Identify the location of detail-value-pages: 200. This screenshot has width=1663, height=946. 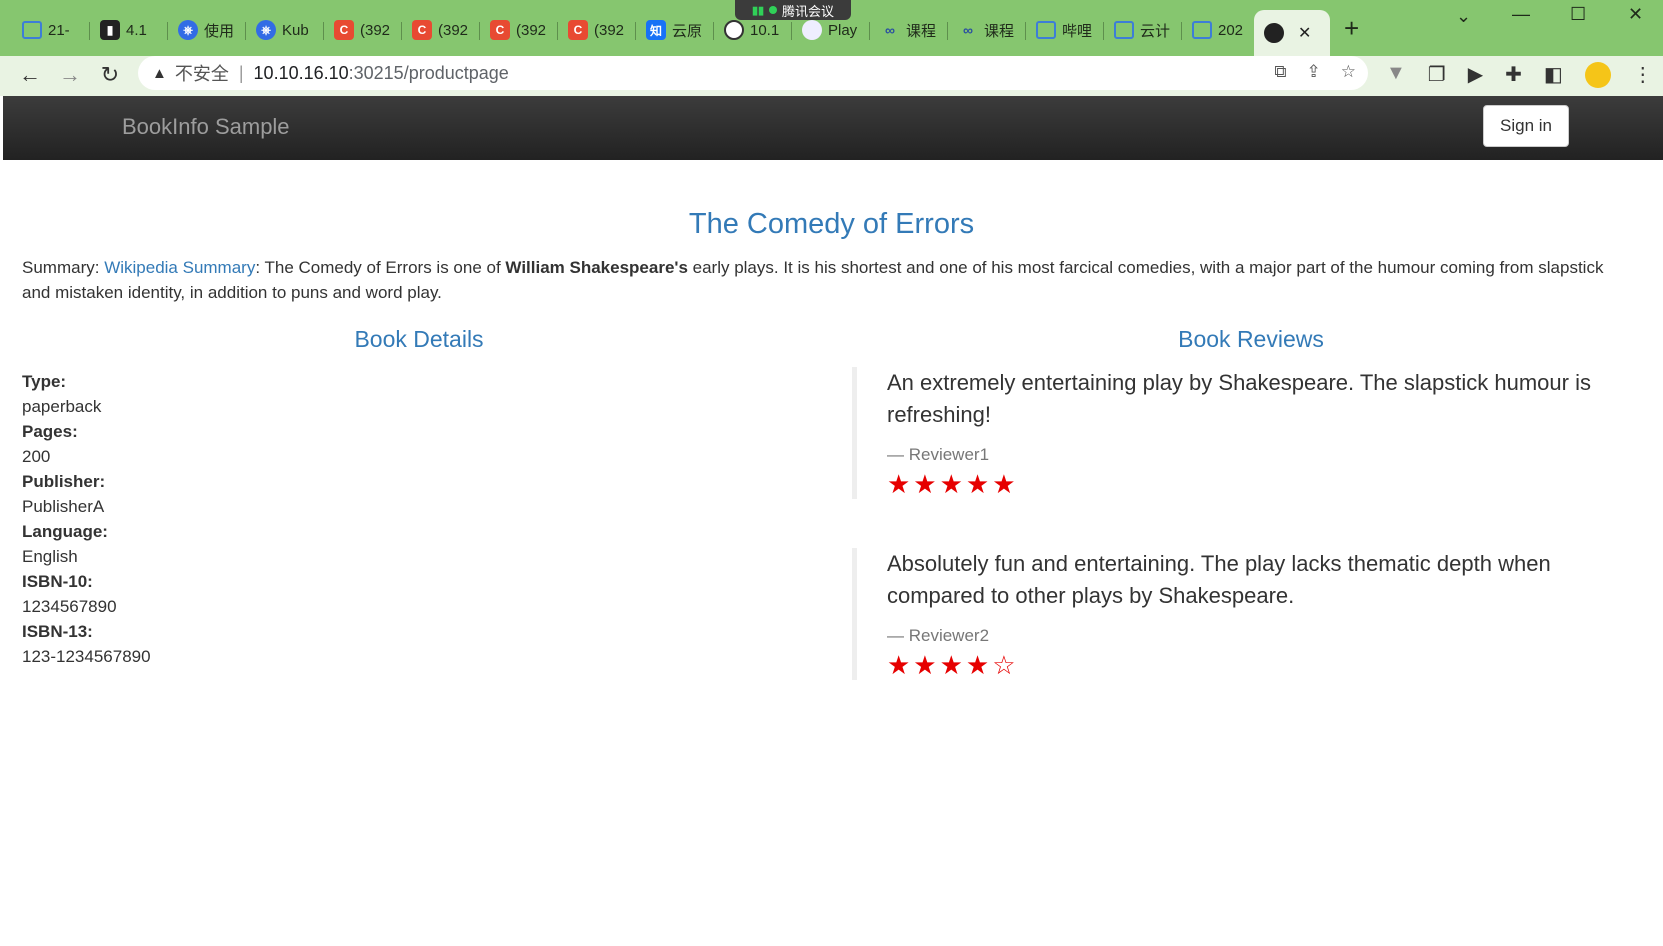
(36, 456).